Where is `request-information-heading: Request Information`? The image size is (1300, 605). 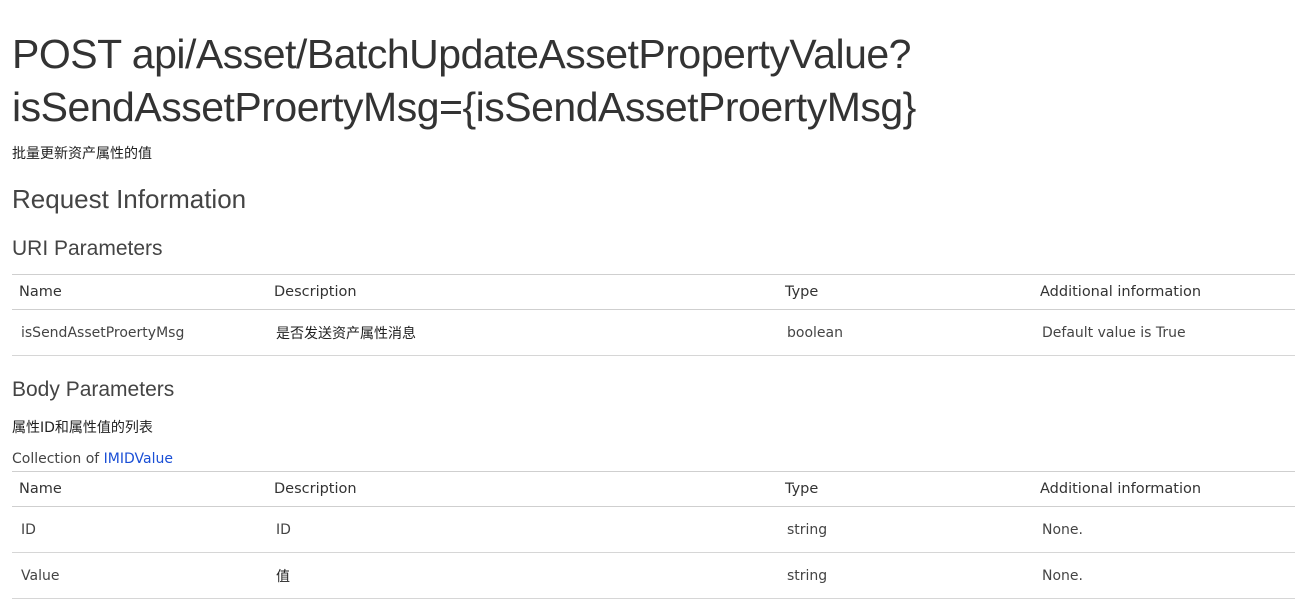 request-information-heading: Request Information is located at coordinates (129, 199).